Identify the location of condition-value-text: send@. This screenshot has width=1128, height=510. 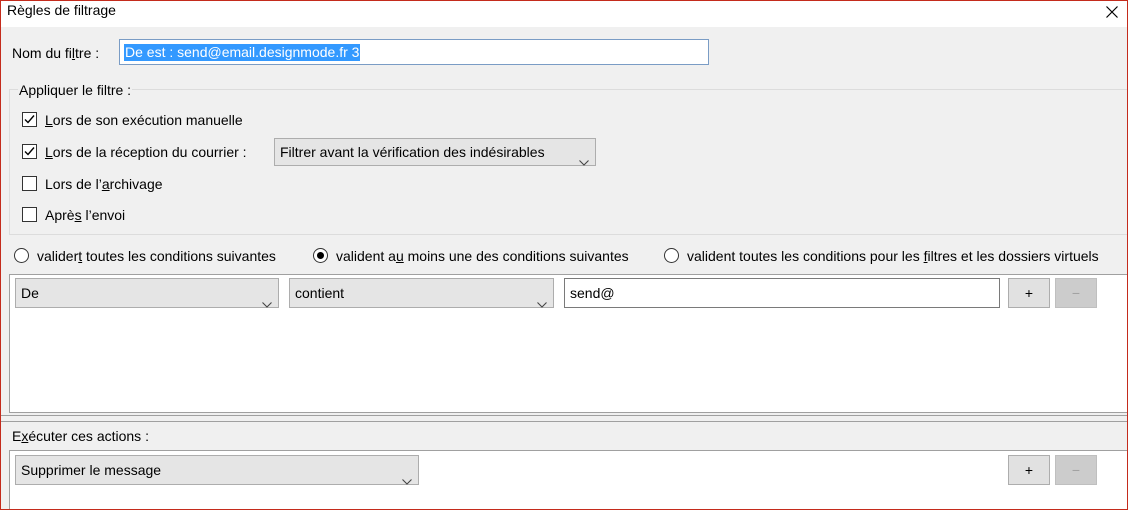
(592, 293).